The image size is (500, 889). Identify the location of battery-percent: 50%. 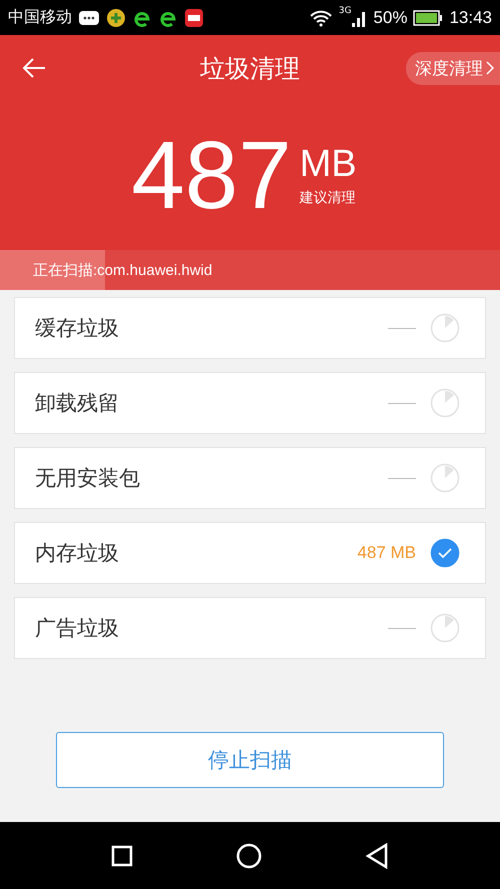
(390, 18).